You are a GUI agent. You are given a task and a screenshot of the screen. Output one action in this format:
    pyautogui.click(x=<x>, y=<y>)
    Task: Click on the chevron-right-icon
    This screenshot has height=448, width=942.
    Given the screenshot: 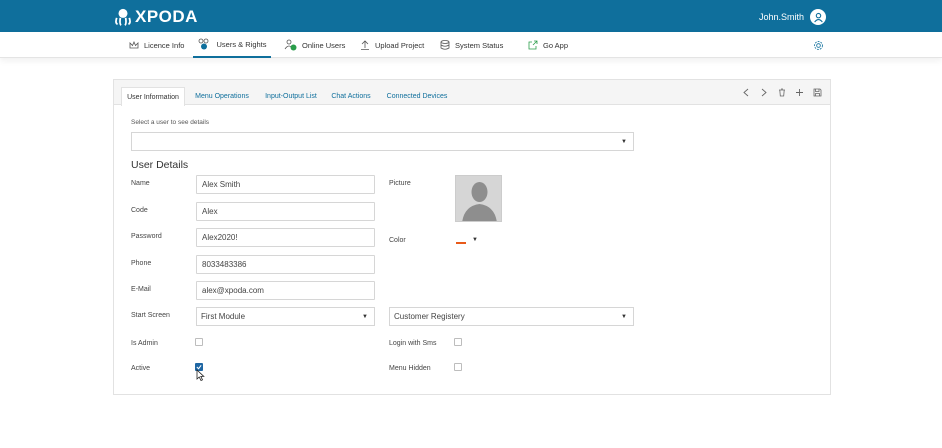 What is the action you would take?
    pyautogui.click(x=764, y=92)
    